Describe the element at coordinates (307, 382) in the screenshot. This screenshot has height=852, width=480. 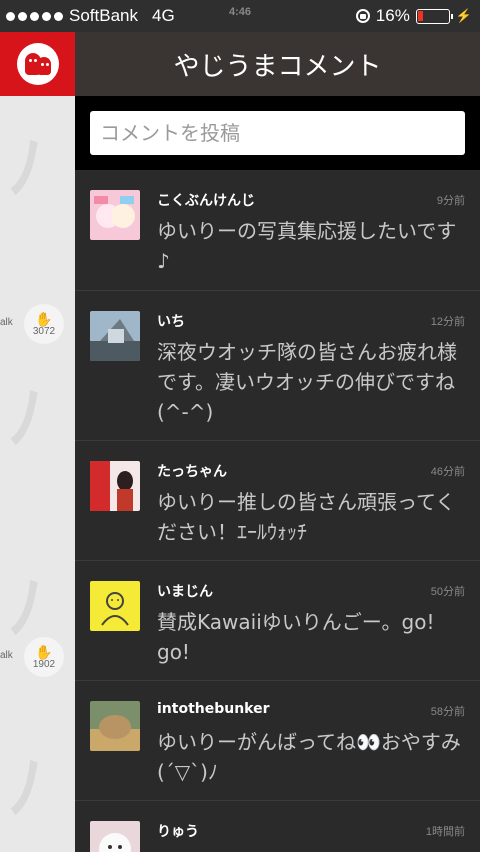
I see `comment-text: 深夜ウオッチ隊の皆さんお疲れ様です。凄いウオッチの伸びですね(^-^)` at that location.